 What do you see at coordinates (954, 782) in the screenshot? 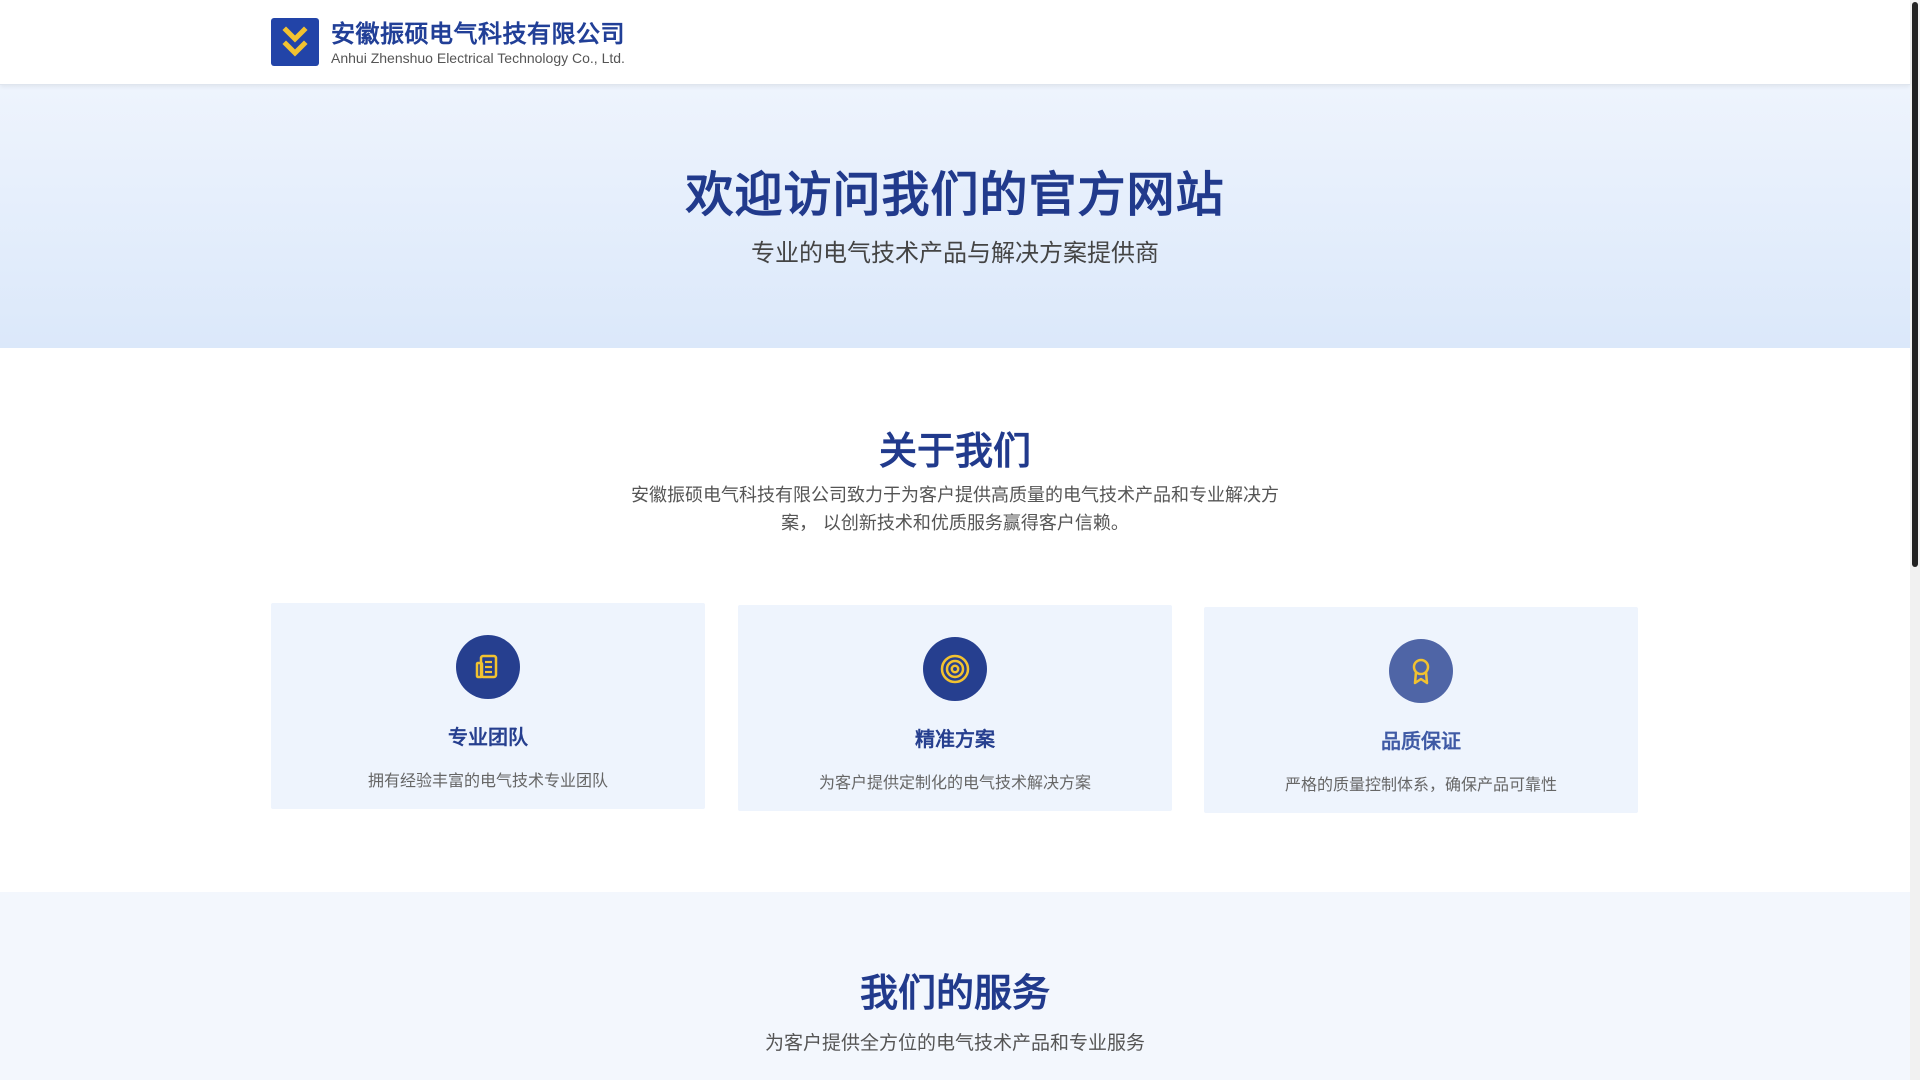
I see `card-description: 为客户提供定制化的电气技术解决方案` at bounding box center [954, 782].